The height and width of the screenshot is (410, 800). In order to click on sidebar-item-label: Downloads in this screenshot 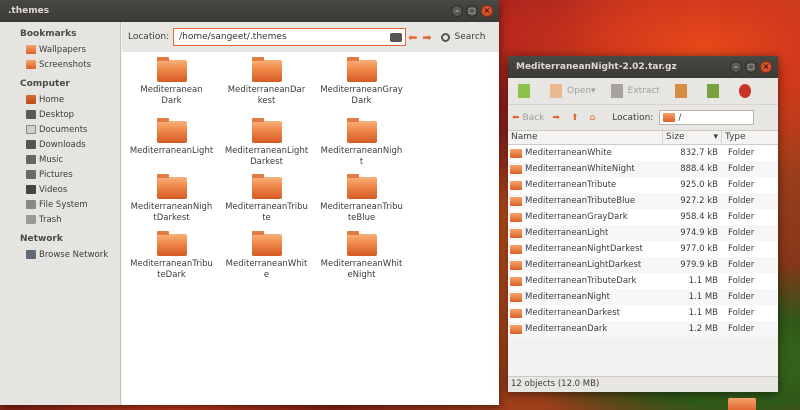, I will do `click(62, 144)`.